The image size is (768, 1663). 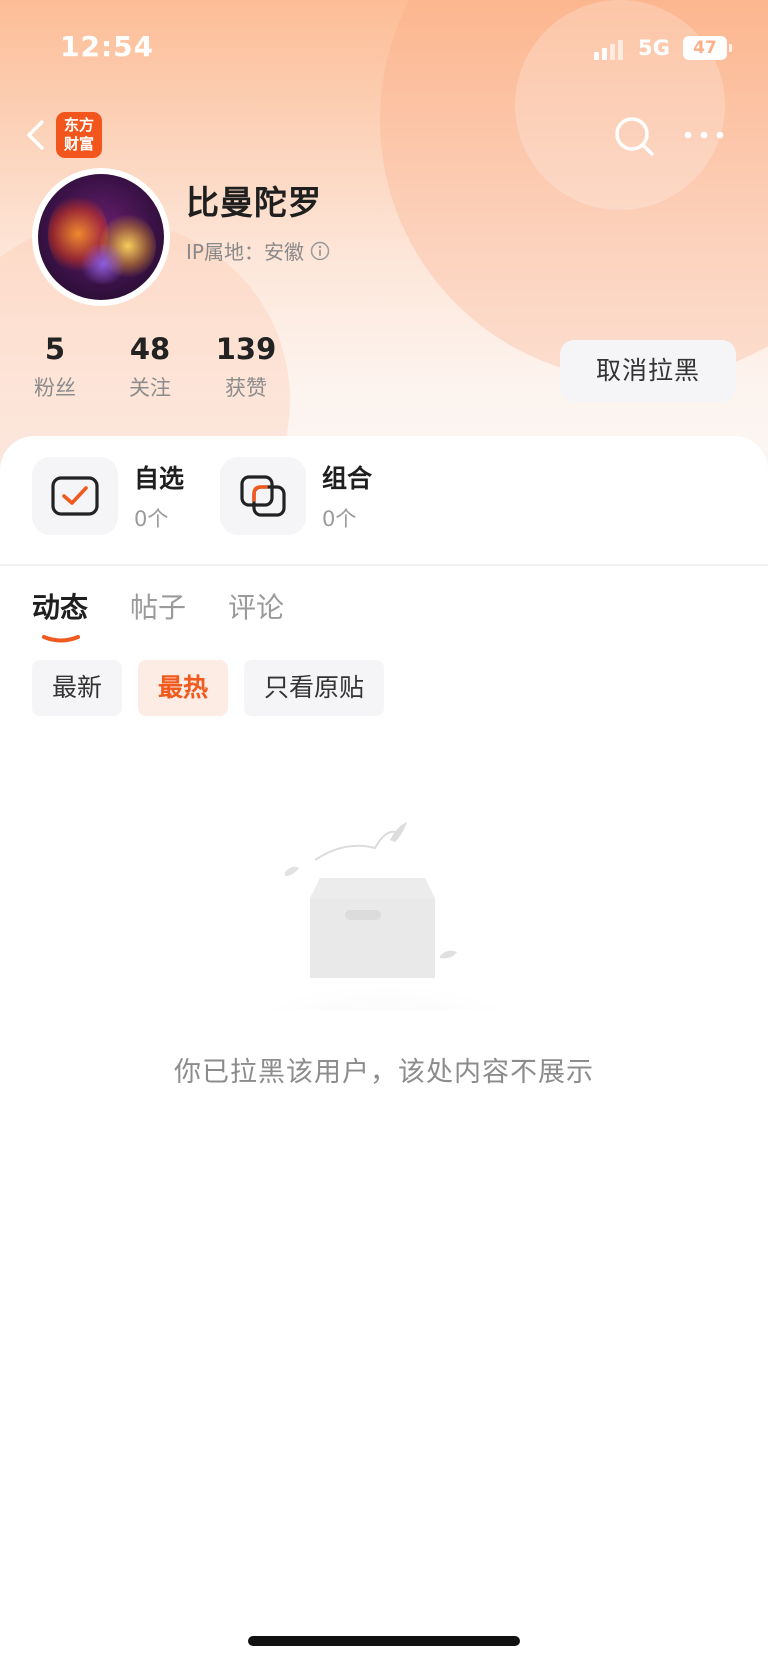 I want to click on stat-value: 5, so click(x=55, y=349).